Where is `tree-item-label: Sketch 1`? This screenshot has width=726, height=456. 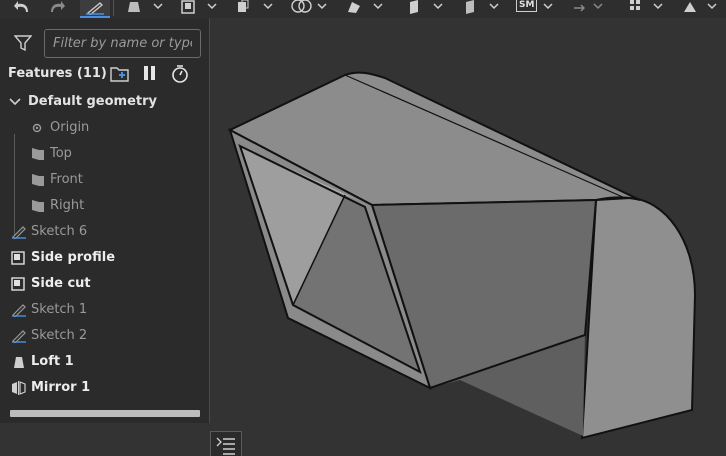 tree-item-label: Sketch 1 is located at coordinates (59, 309).